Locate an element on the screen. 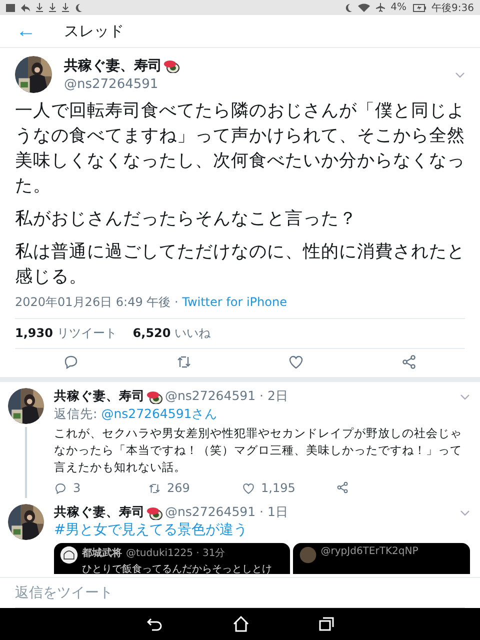 The width and height of the screenshot is (480, 640). tweet-meta: @ns27264591 · 1日 is located at coordinates (226, 512).